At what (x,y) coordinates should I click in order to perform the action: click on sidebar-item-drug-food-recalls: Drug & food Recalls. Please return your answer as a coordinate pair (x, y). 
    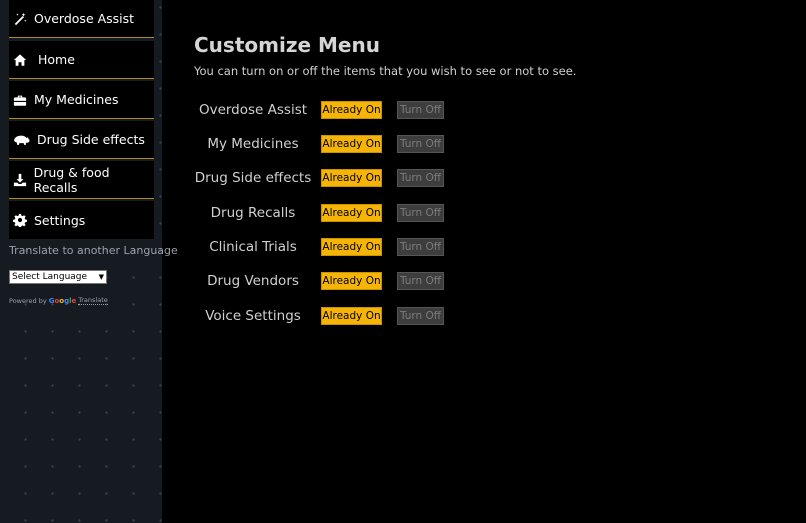
    Looking at the image, I should click on (81, 180).